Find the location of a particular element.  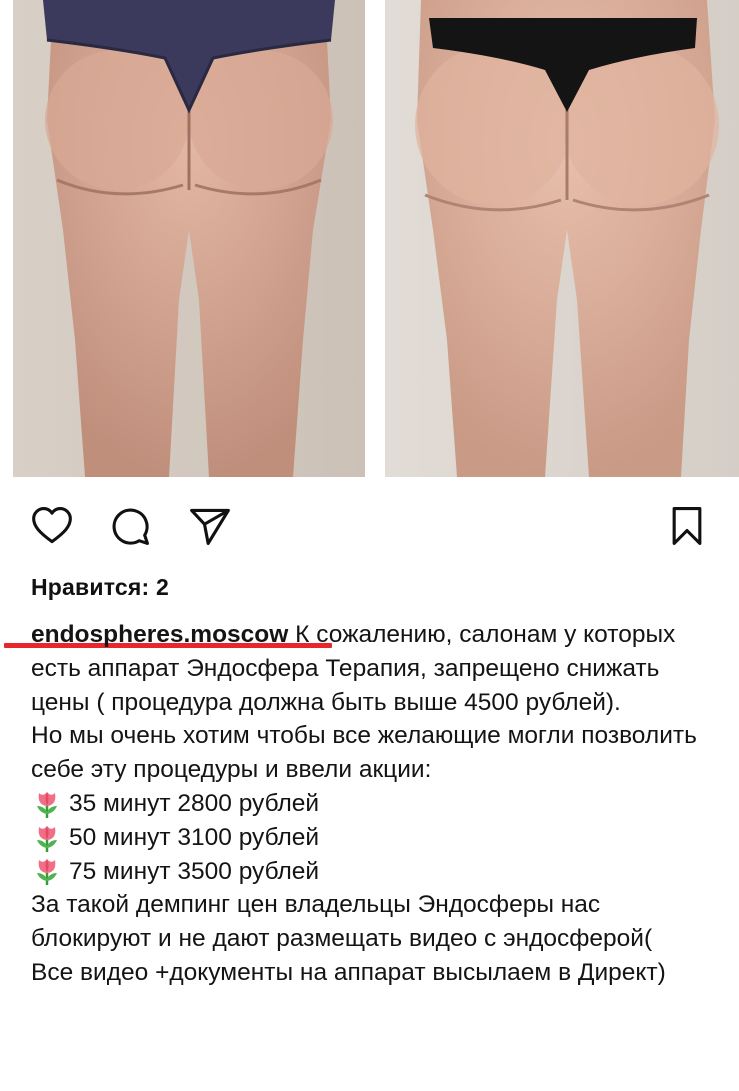

paper-plane-icon is located at coordinates (210, 526).